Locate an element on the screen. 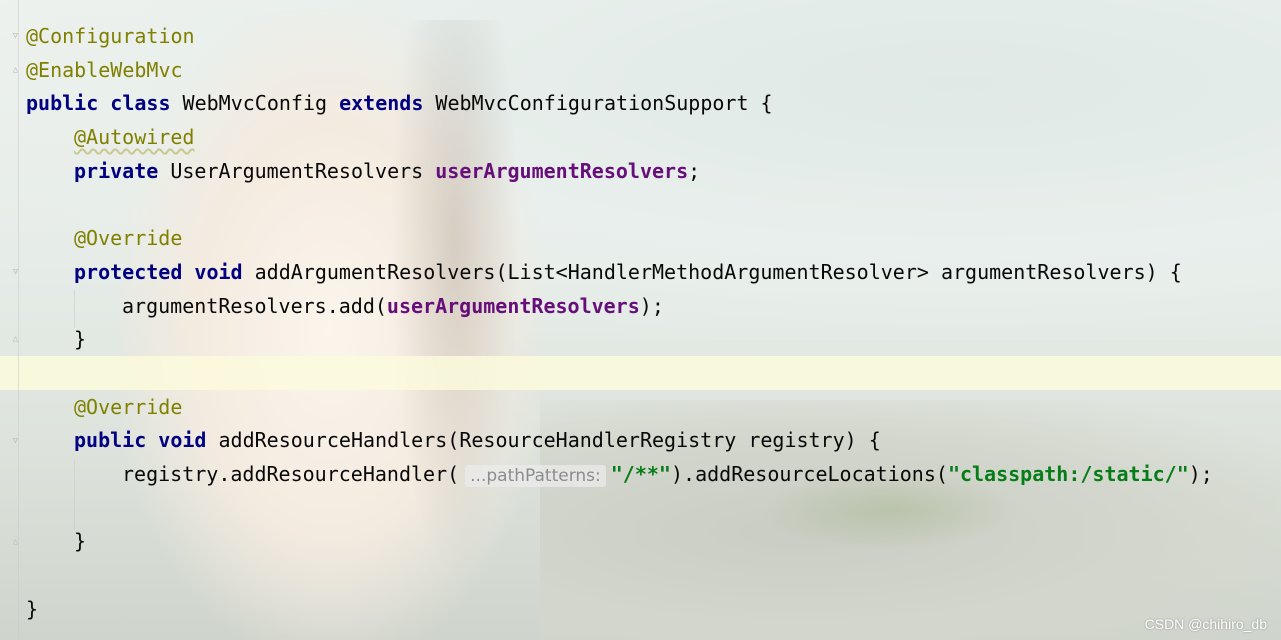 This screenshot has width=1281, height=640. code-token: UserArgumentResolvers is located at coordinates (297, 170).